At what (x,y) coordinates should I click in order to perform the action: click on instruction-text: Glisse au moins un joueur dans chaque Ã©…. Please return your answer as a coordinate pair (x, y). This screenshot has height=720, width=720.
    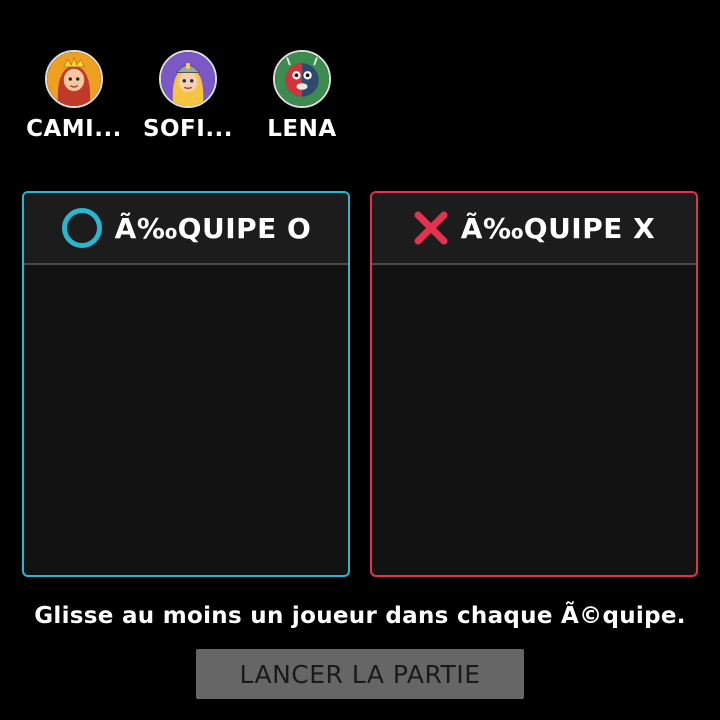
    Looking at the image, I should click on (360, 616).